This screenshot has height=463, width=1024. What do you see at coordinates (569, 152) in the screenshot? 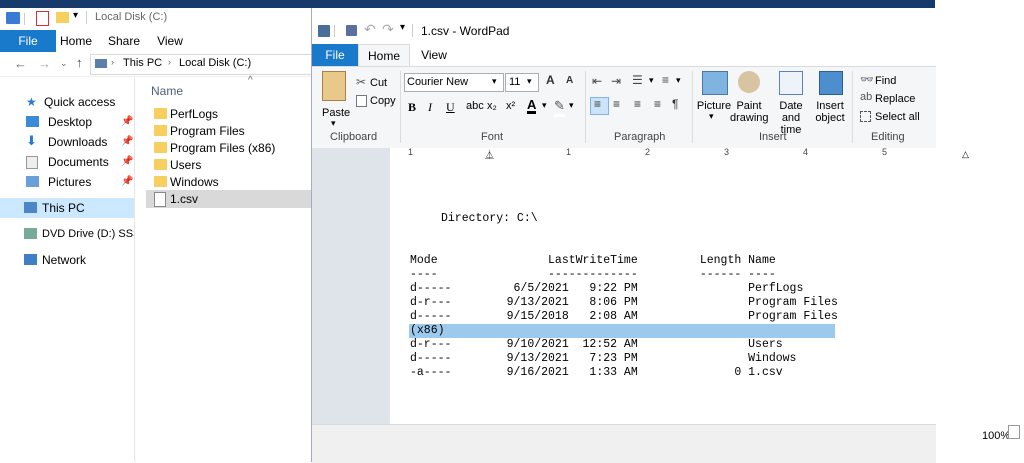
I see `ruler-number: 1` at bounding box center [569, 152].